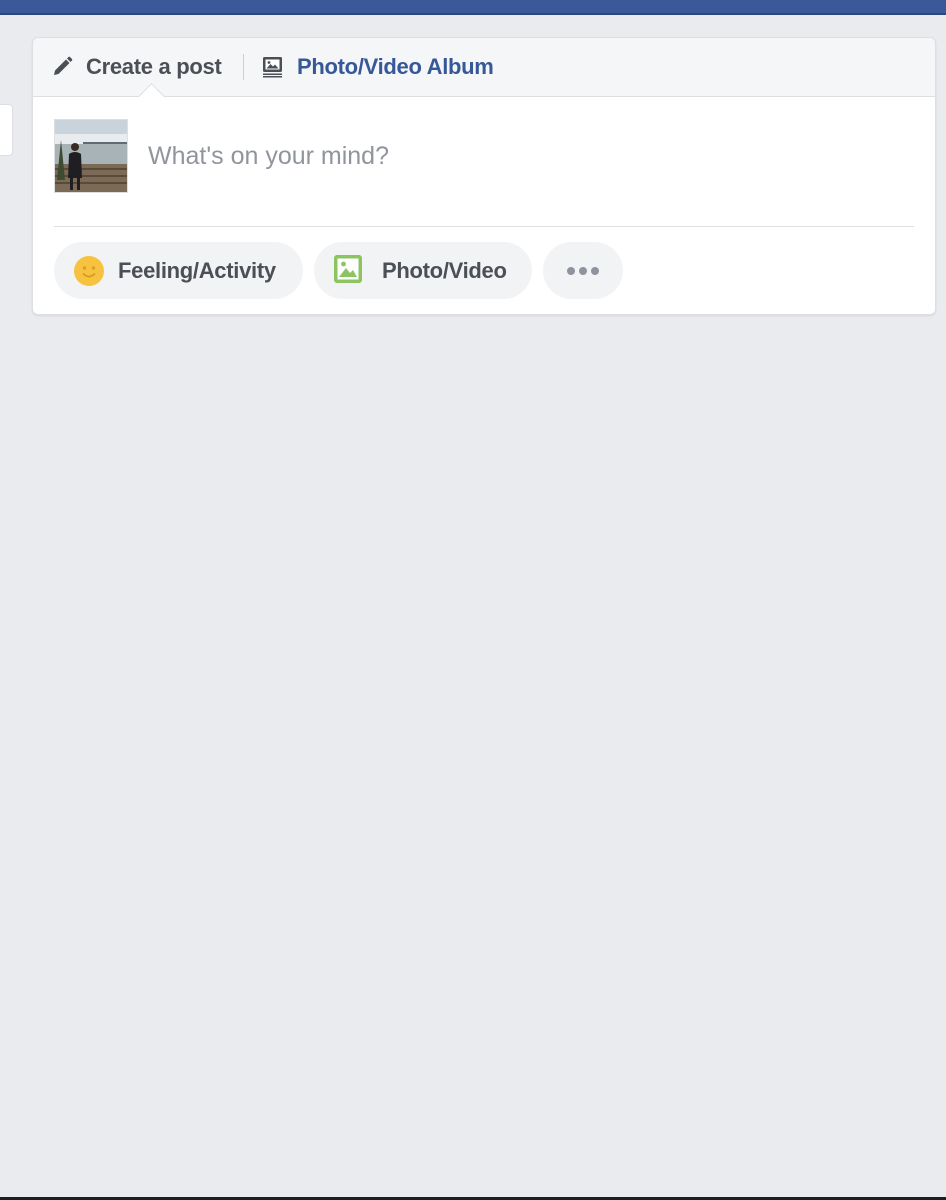  I want to click on create-post-label: Create a post, so click(154, 66).